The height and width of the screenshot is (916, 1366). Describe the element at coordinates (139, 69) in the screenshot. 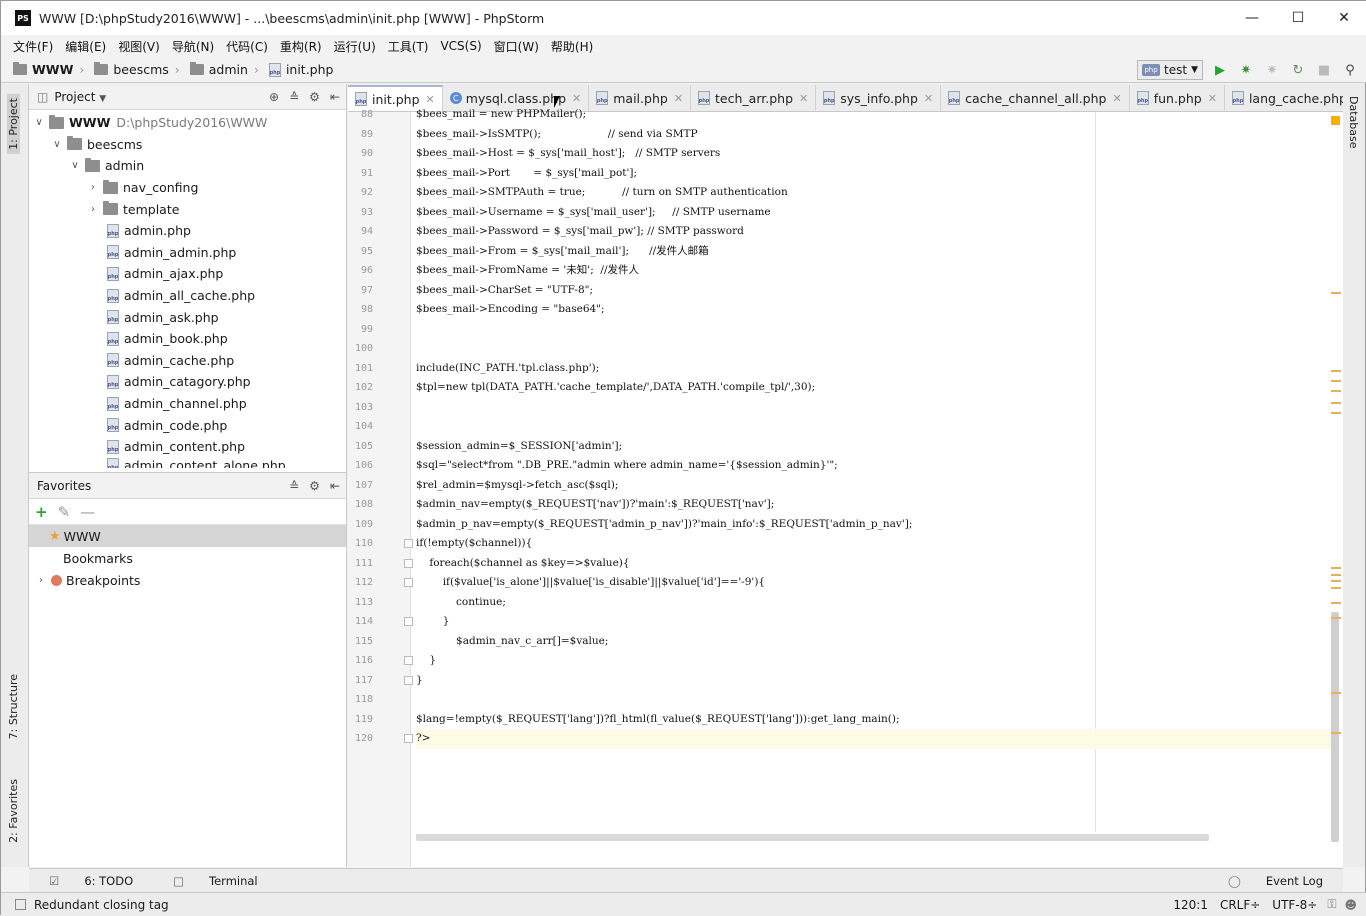

I see `breadcrumb-beescms: beescms ›` at that location.